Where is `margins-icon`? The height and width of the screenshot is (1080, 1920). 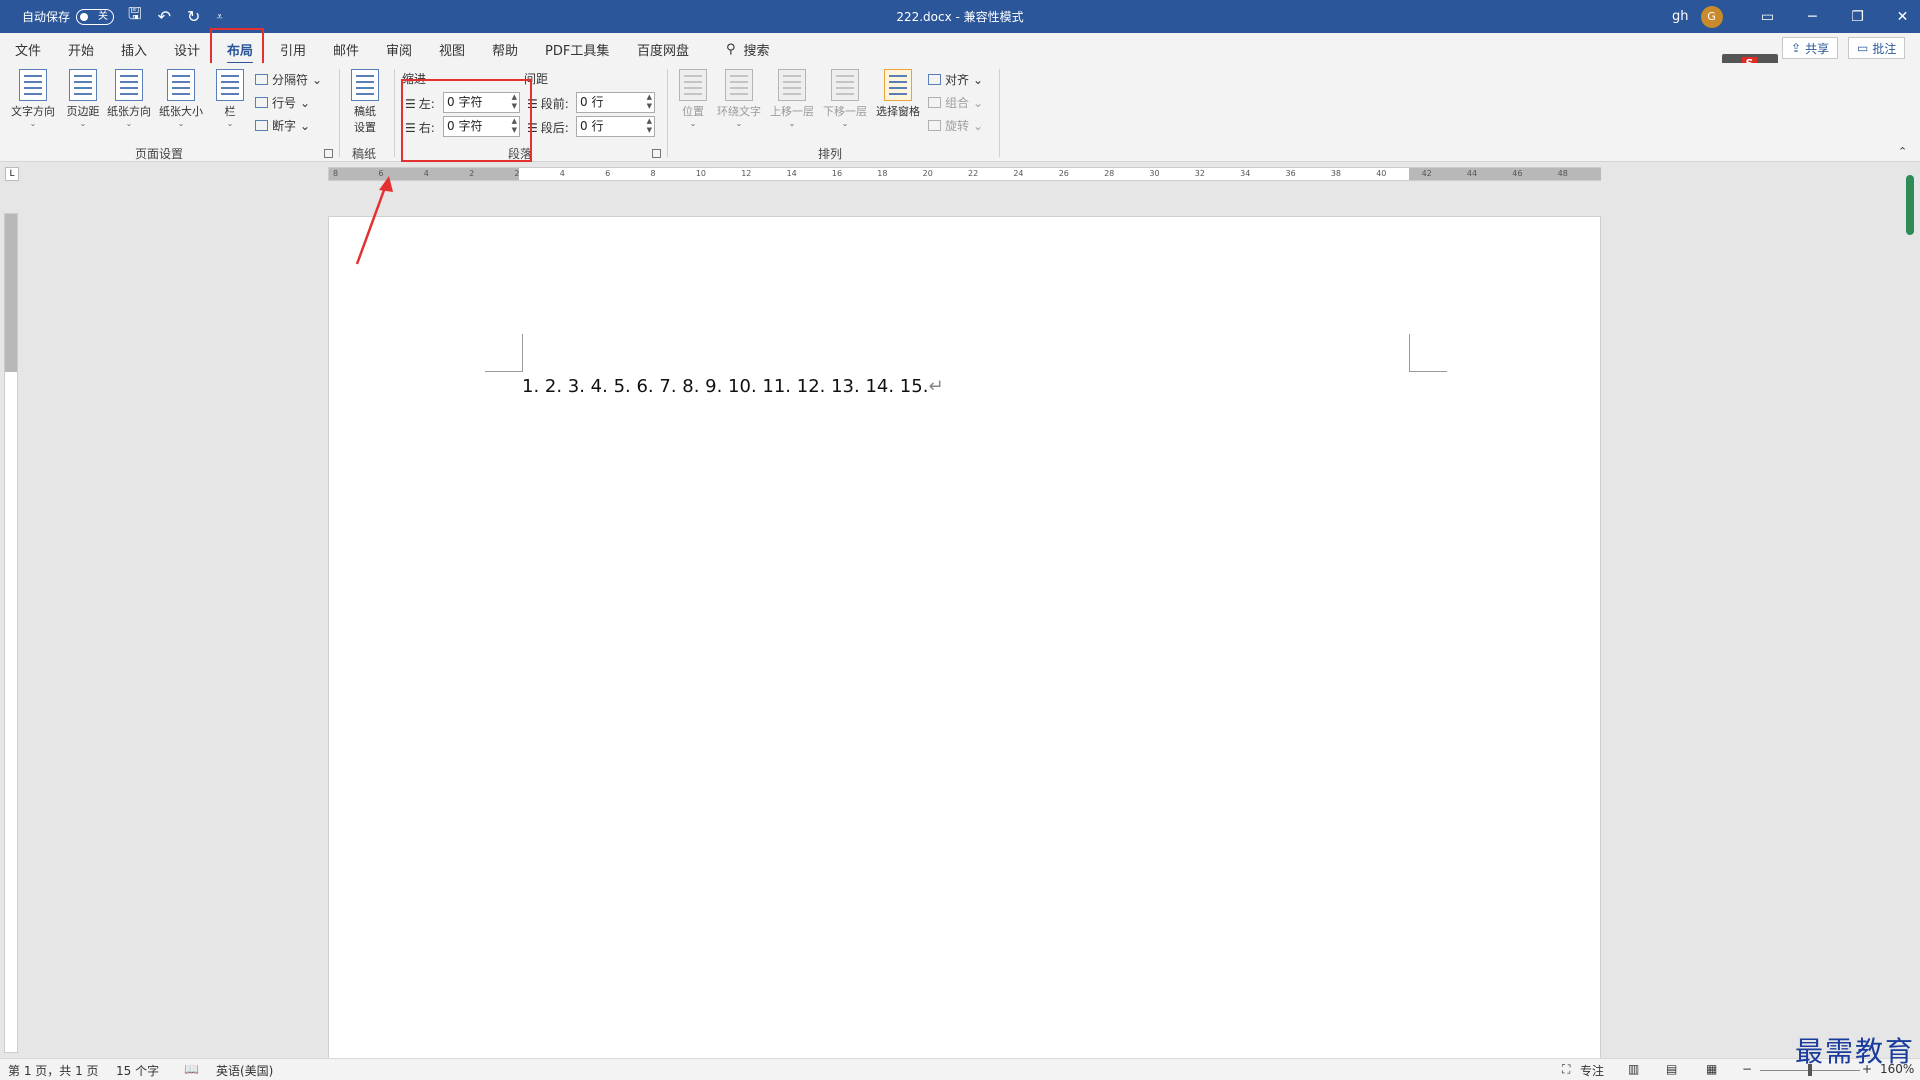
margins-icon is located at coordinates (83, 85).